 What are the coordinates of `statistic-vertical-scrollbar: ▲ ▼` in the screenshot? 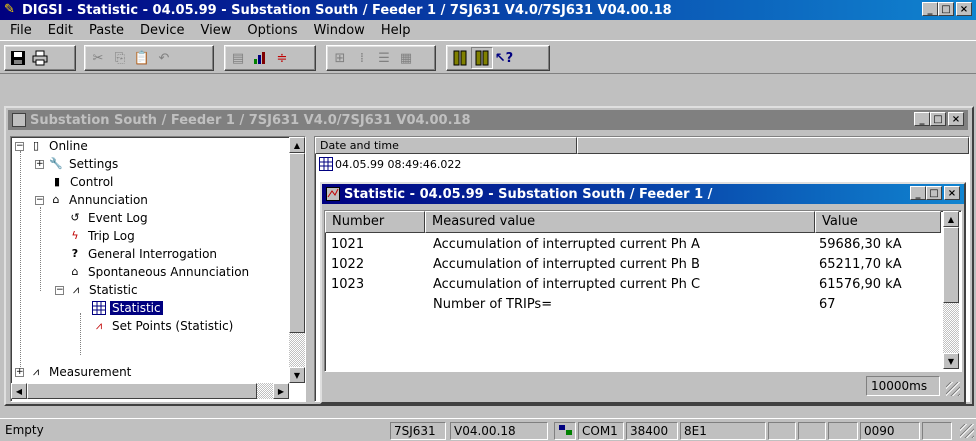 It's located at (951, 290).